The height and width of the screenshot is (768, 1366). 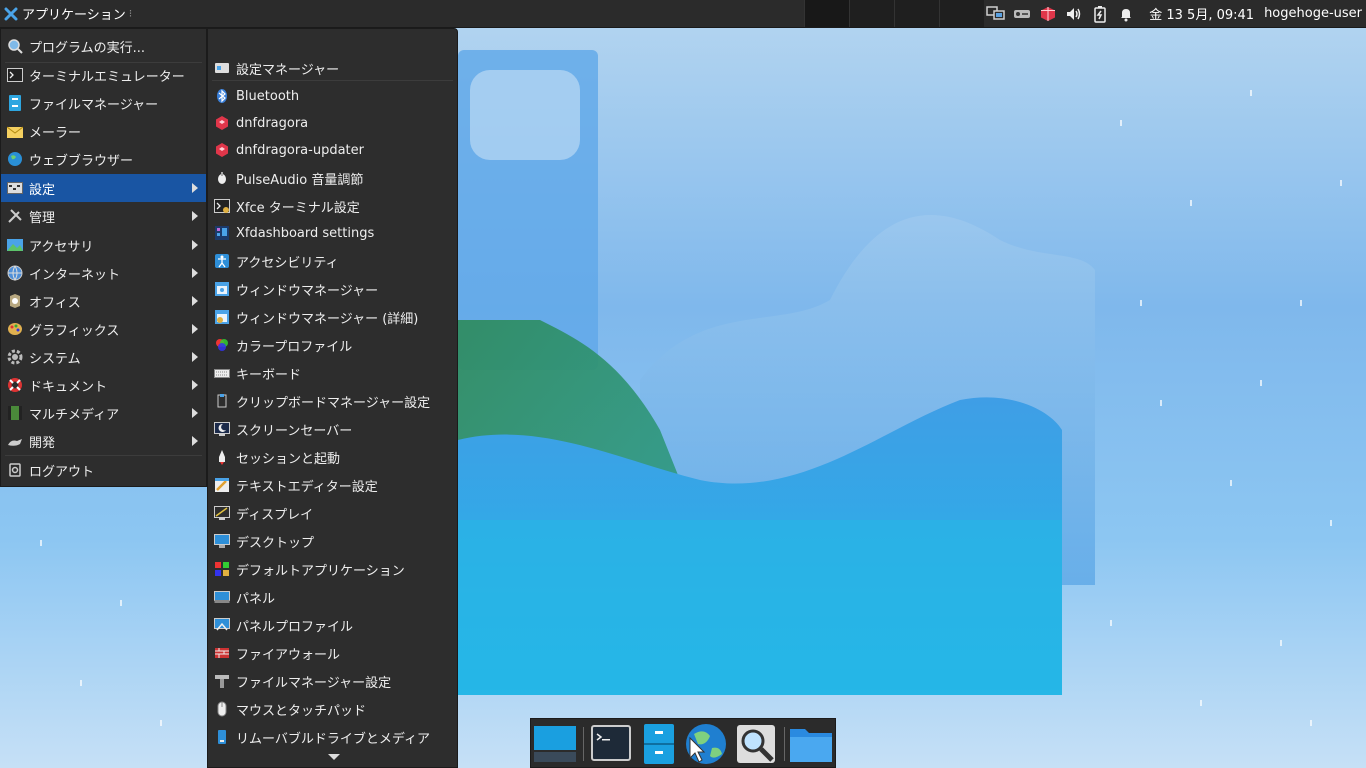 What do you see at coordinates (332, 709) in the screenshot?
I see `settings-item-mouse: マウスとタッチパッド` at bounding box center [332, 709].